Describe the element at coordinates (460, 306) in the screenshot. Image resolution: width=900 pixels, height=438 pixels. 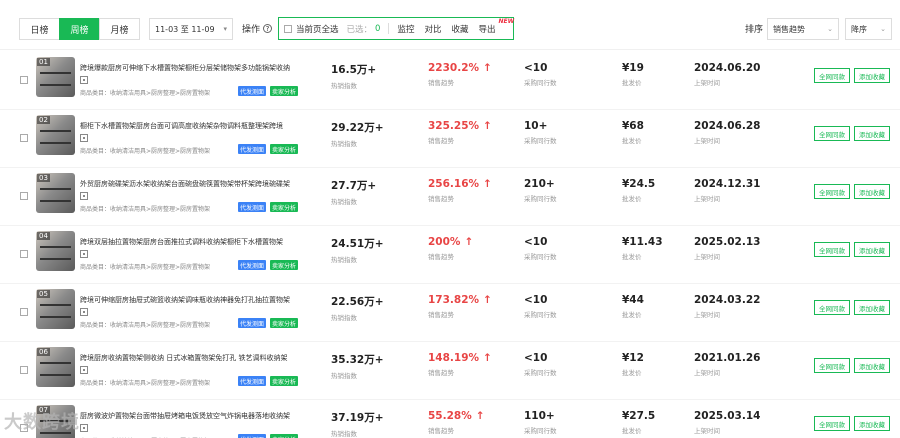
I see `sales-trend: 173.82% ↑ 销售趋势` at that location.